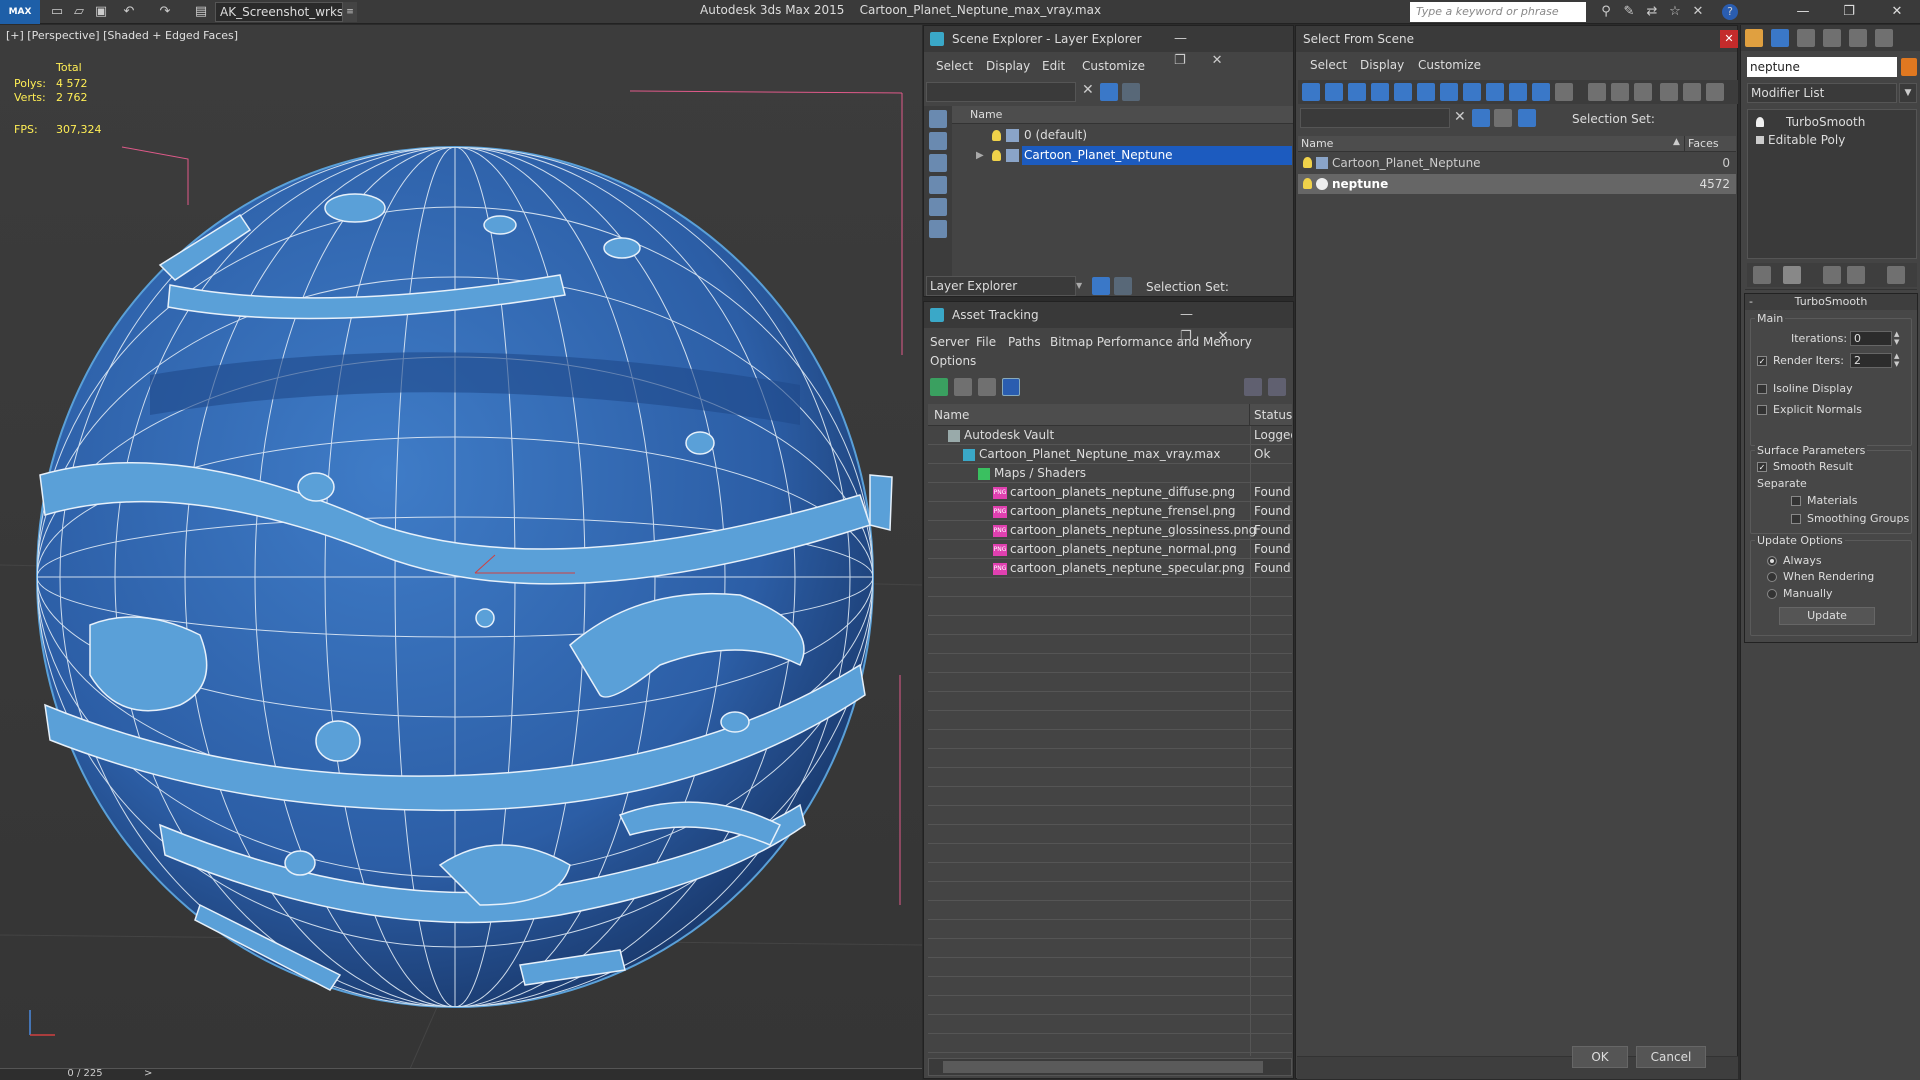 The width and height of the screenshot is (1920, 1080). Describe the element at coordinates (1760, 122) in the screenshot. I see `modifier-bulb-icon` at that location.